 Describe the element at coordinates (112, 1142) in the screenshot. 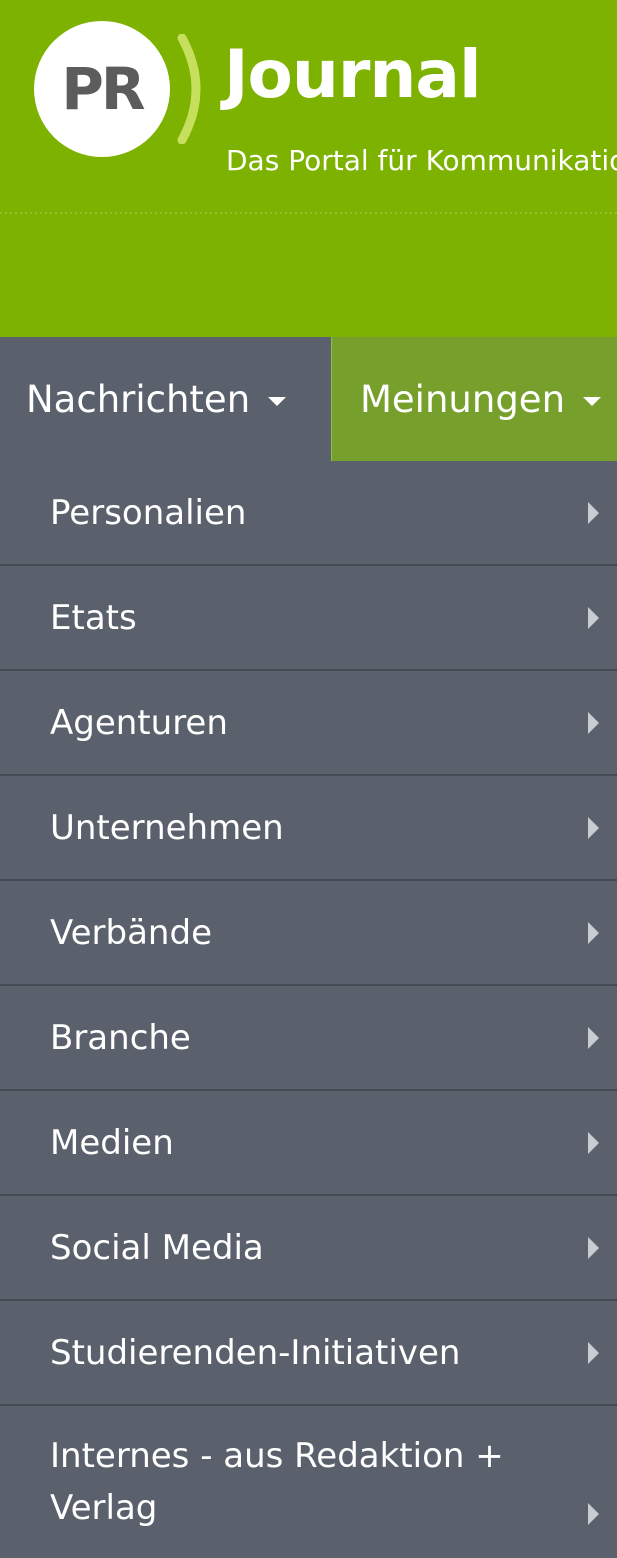

I see `submenu-item-label: Medien` at that location.